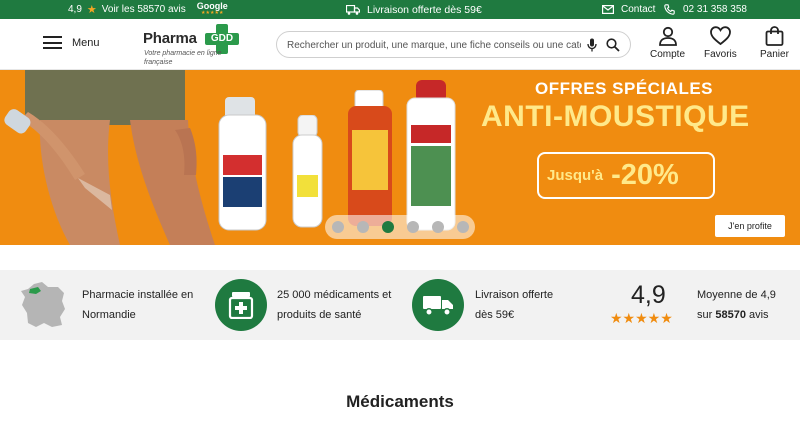 The height and width of the screenshot is (424, 800). Describe the element at coordinates (613, 45) in the screenshot. I see `search-icon` at that location.